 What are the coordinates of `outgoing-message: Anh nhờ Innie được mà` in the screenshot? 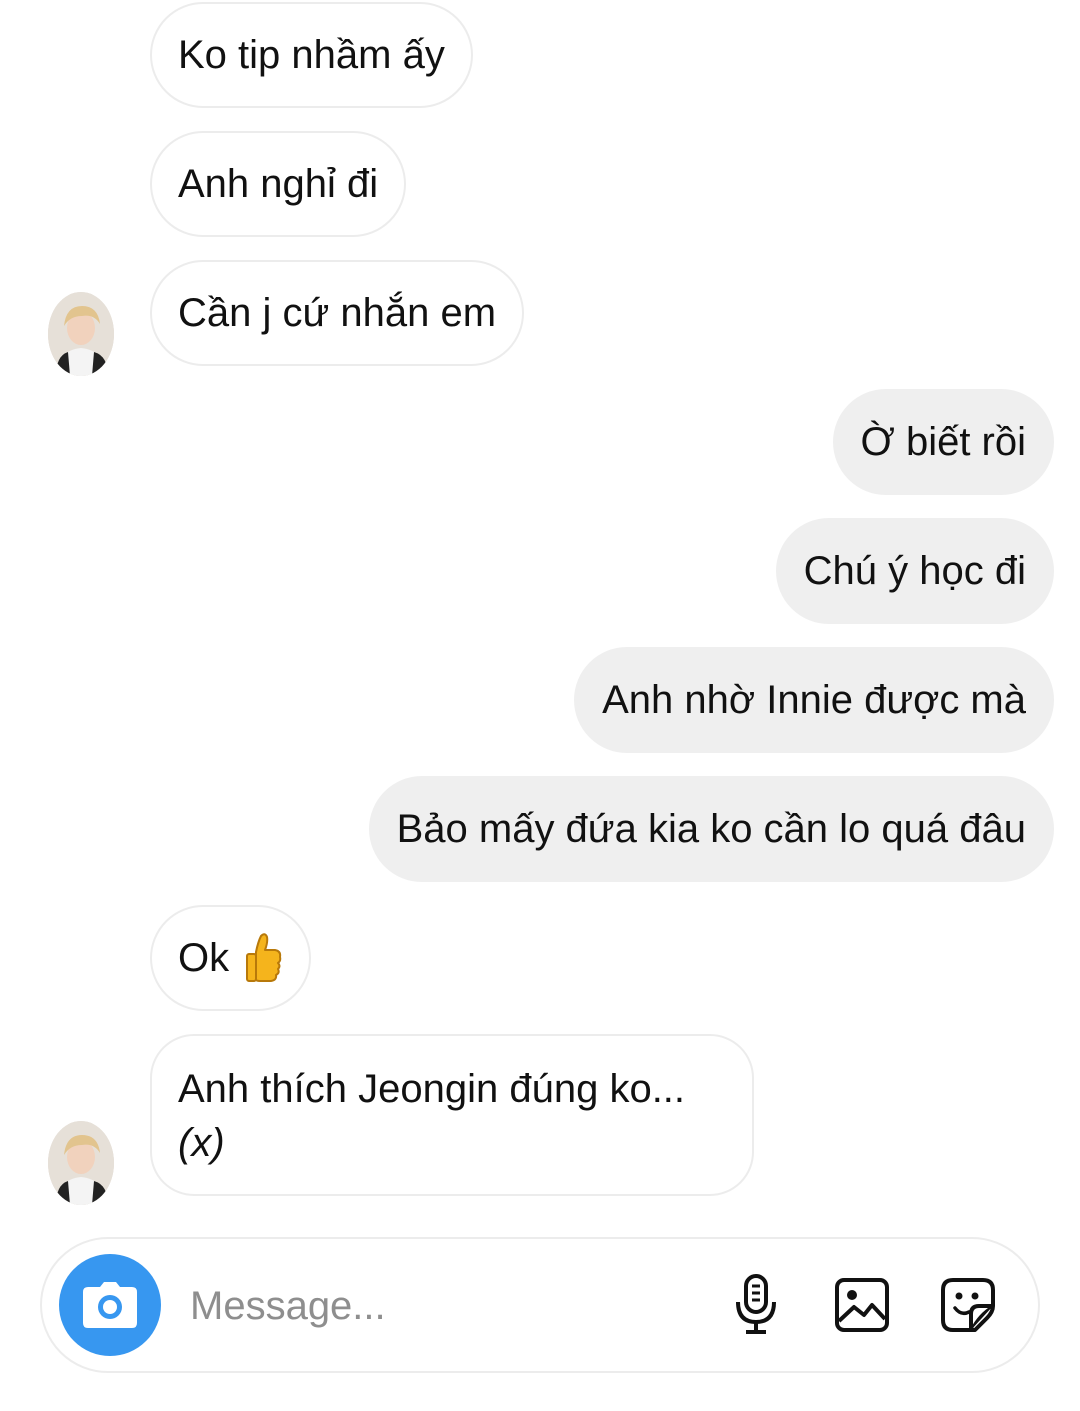 It's located at (814, 700).